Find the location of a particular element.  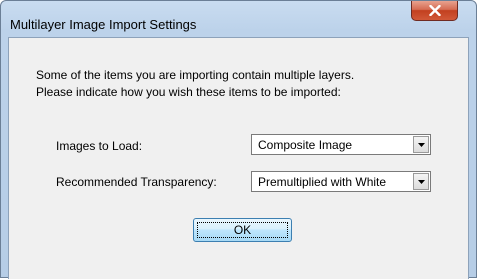

images-to-load-dropdown-button is located at coordinates (421, 144).